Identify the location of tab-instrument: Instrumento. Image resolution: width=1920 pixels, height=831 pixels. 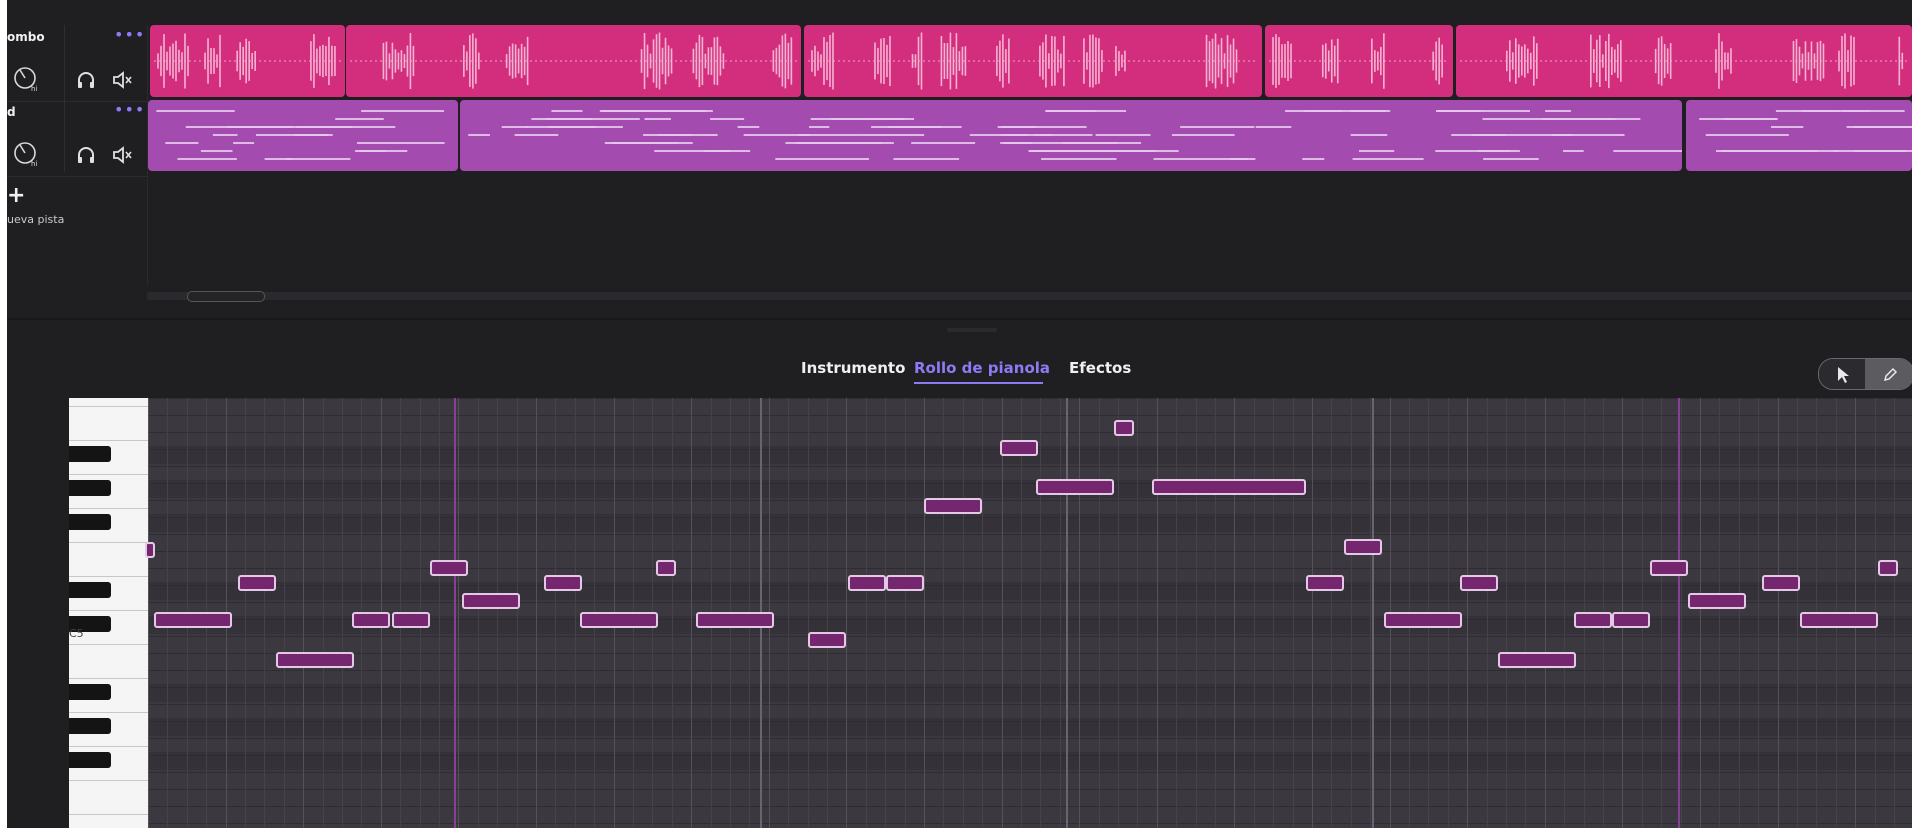
(853, 368).